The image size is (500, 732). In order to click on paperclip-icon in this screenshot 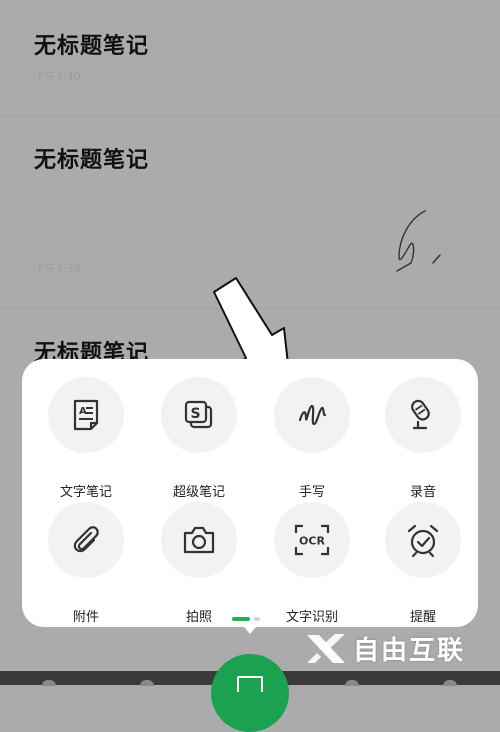, I will do `click(86, 539)`.